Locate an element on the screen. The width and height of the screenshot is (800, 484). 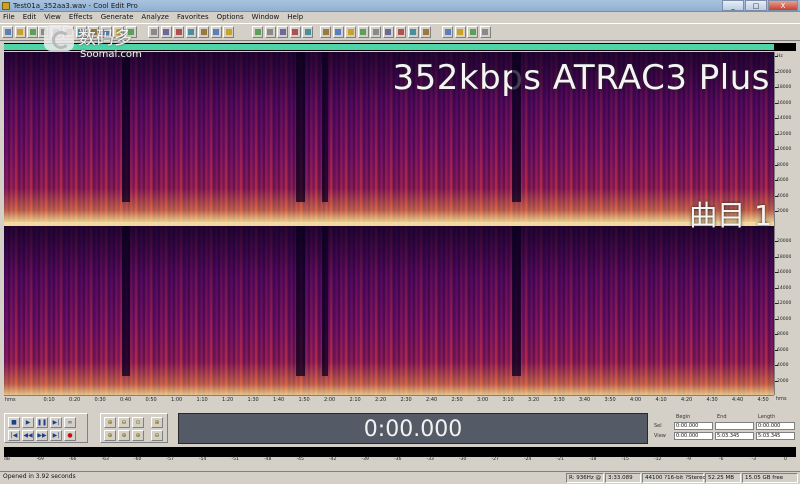
zoom-out-vertical-button: ⊖ is located at coordinates (157, 435).